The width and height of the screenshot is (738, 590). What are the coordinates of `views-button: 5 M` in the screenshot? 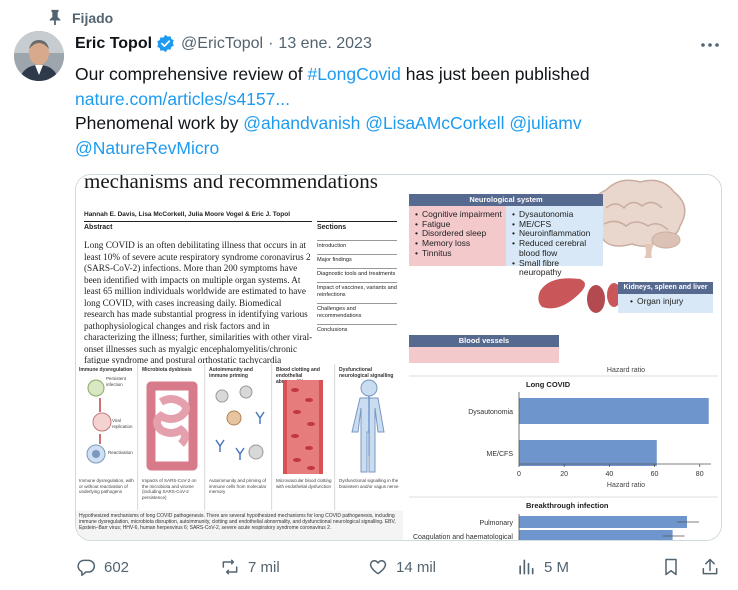 It's located at (542, 567).